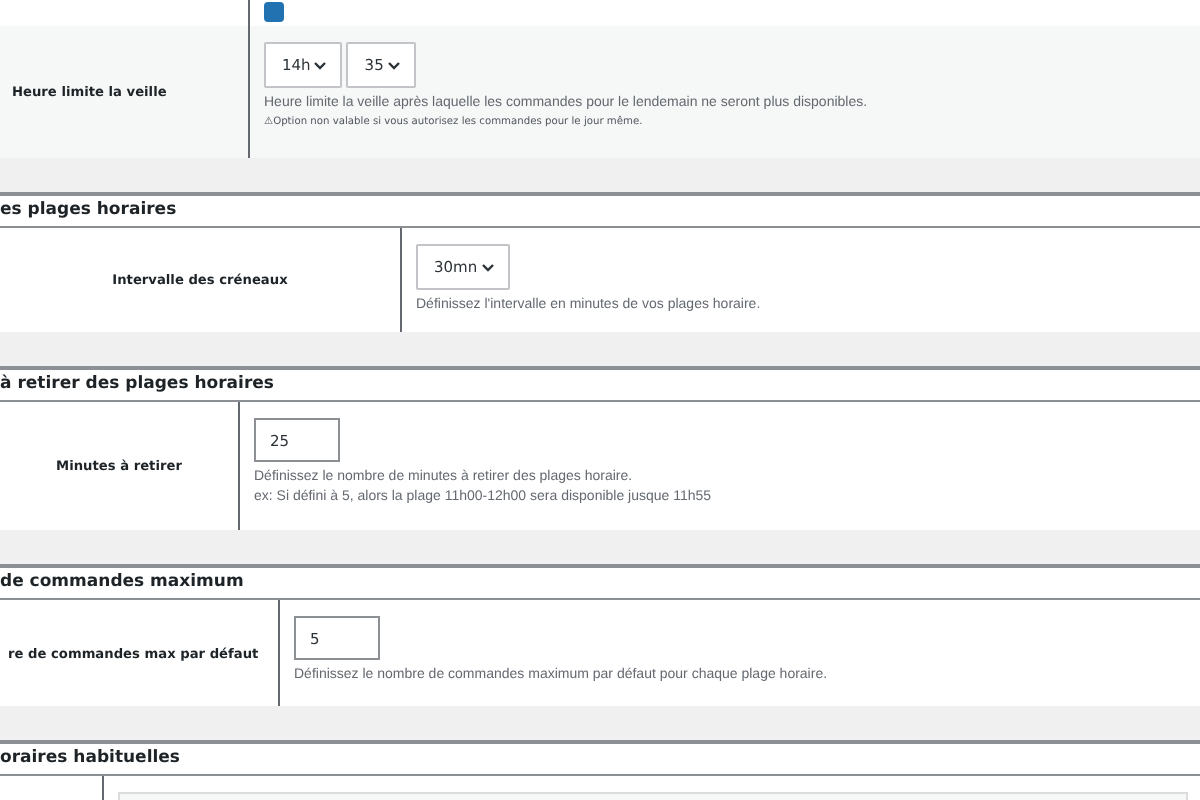 The height and width of the screenshot is (800, 1200). Describe the element at coordinates (274, 12) in the screenshot. I see `checkbox` at that location.